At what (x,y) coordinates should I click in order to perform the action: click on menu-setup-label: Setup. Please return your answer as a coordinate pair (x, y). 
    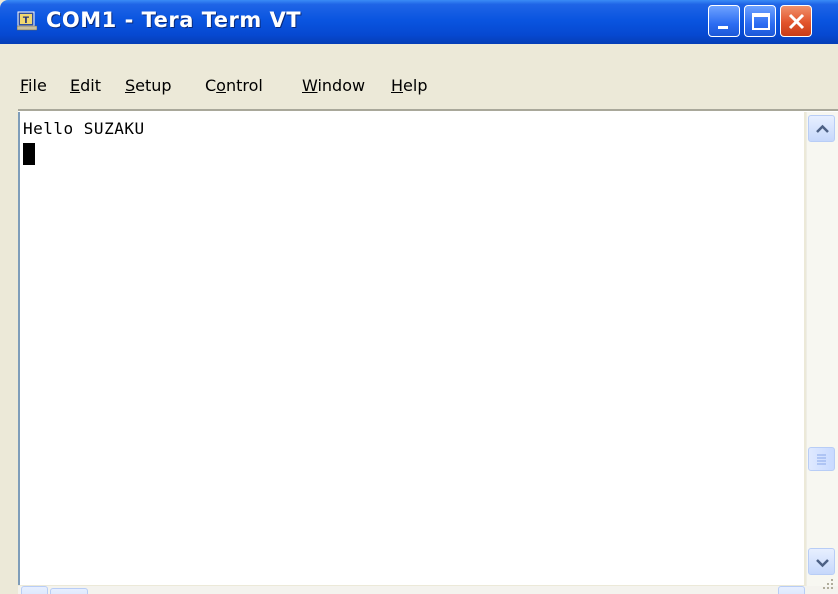
    Looking at the image, I should click on (148, 85).